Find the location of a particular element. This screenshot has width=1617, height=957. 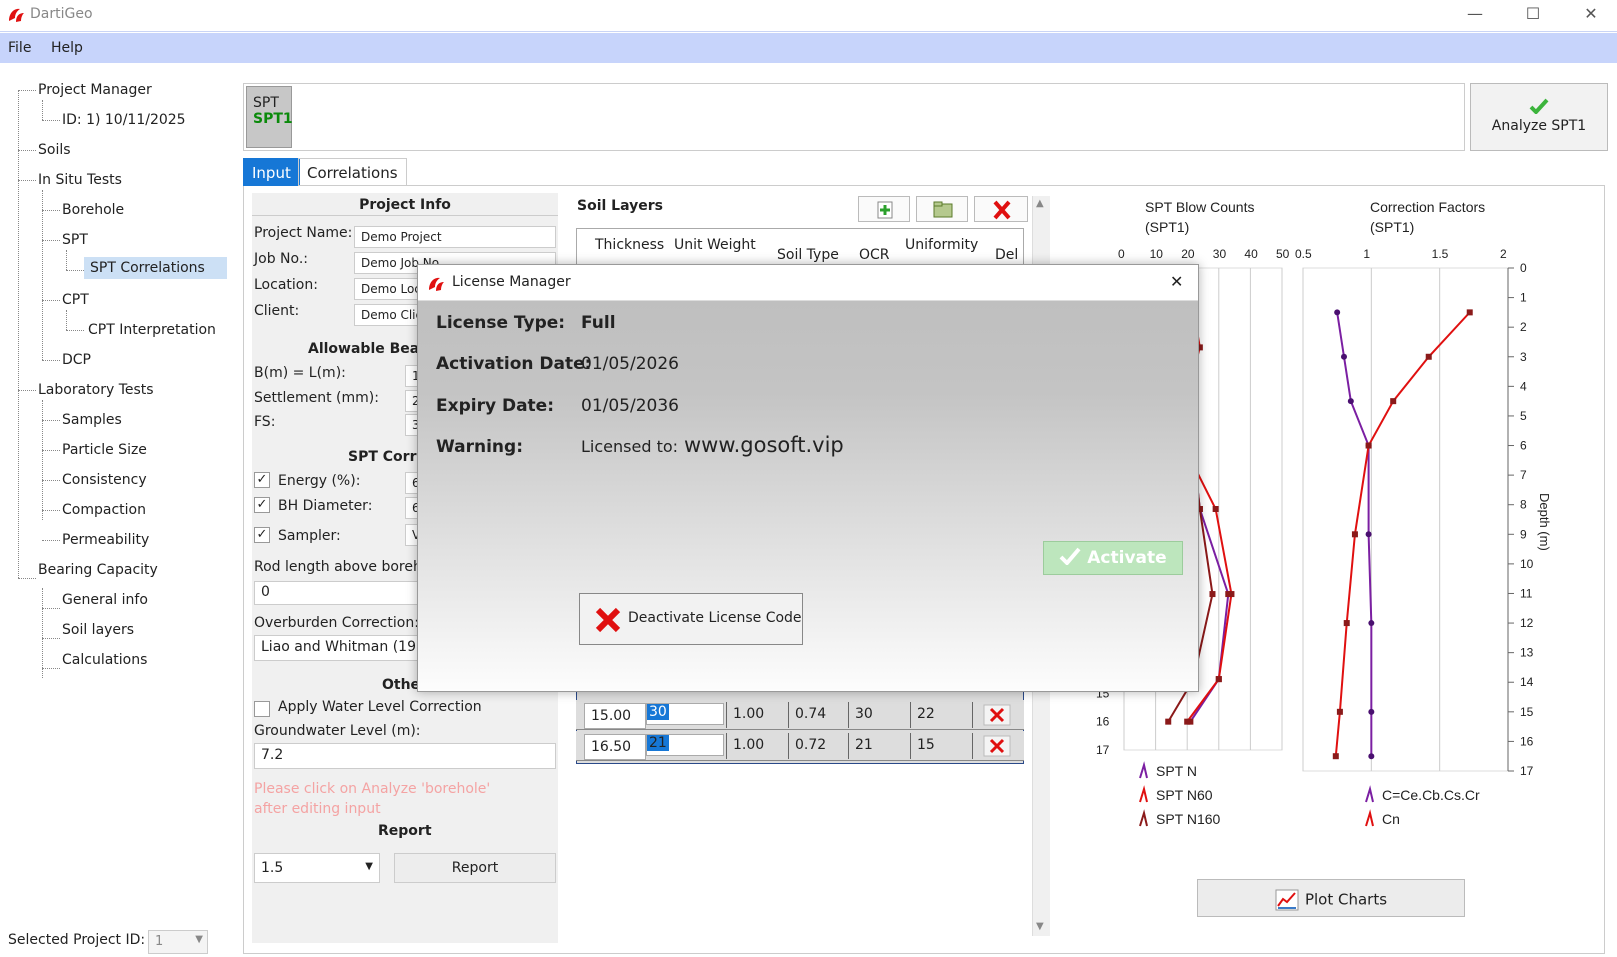

deactivate-button: Deactivate License Code is located at coordinates (691, 619).